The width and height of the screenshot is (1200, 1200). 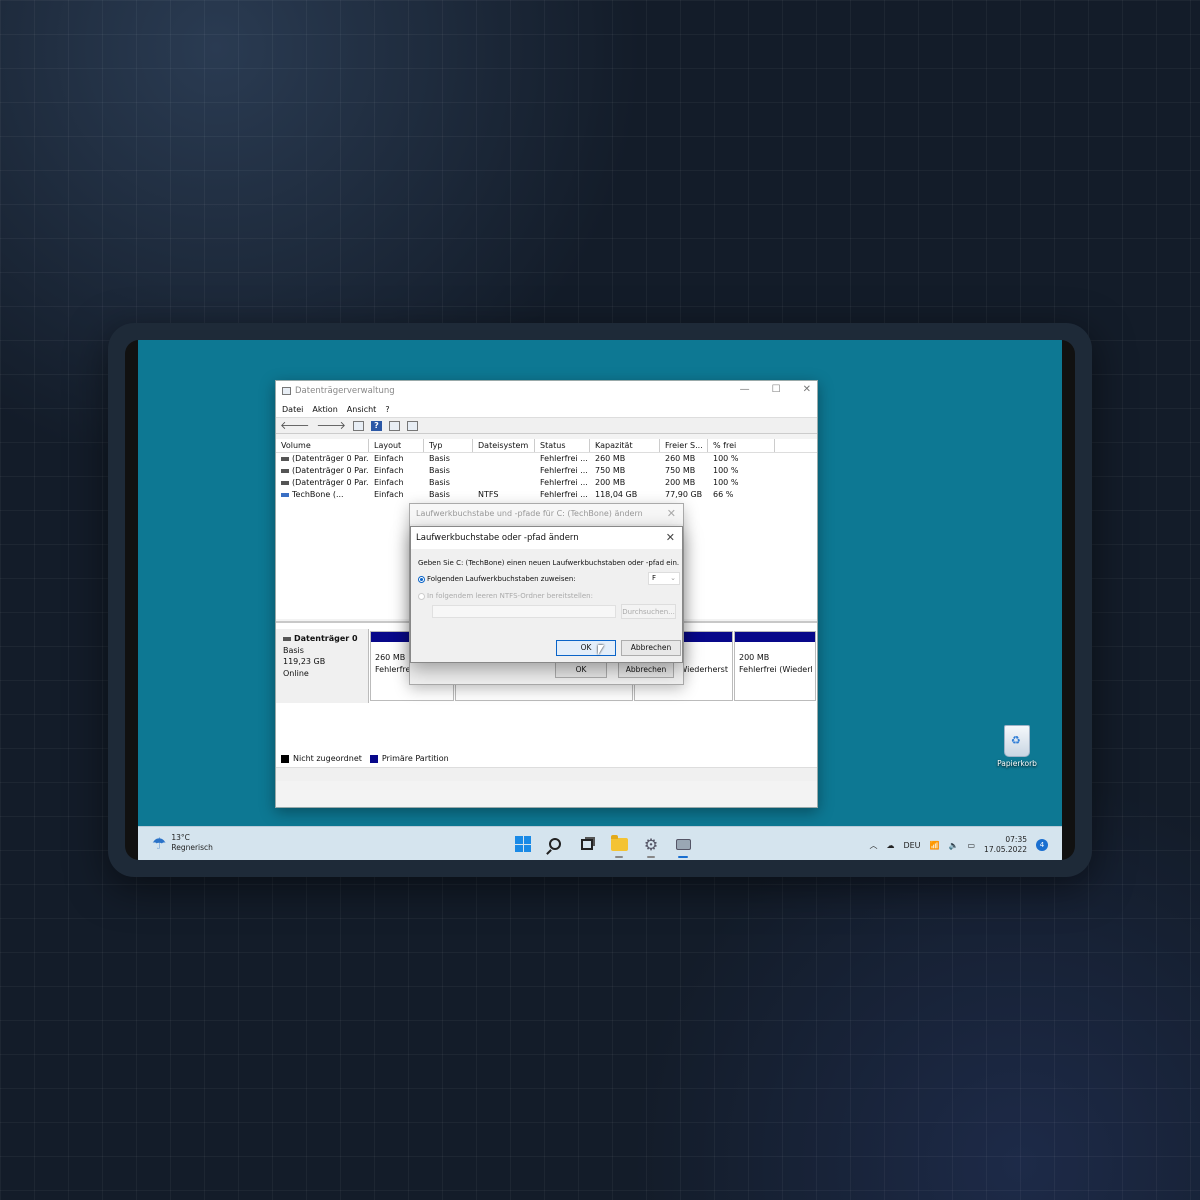 What do you see at coordinates (524, 611) in the screenshot?
I see `mount-folder-path-input` at bounding box center [524, 611].